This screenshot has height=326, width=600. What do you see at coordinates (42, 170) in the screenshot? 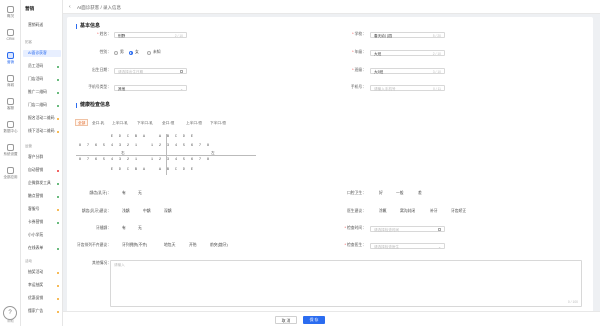
I see `menu-item-yunying: 自动营销` at bounding box center [42, 170].